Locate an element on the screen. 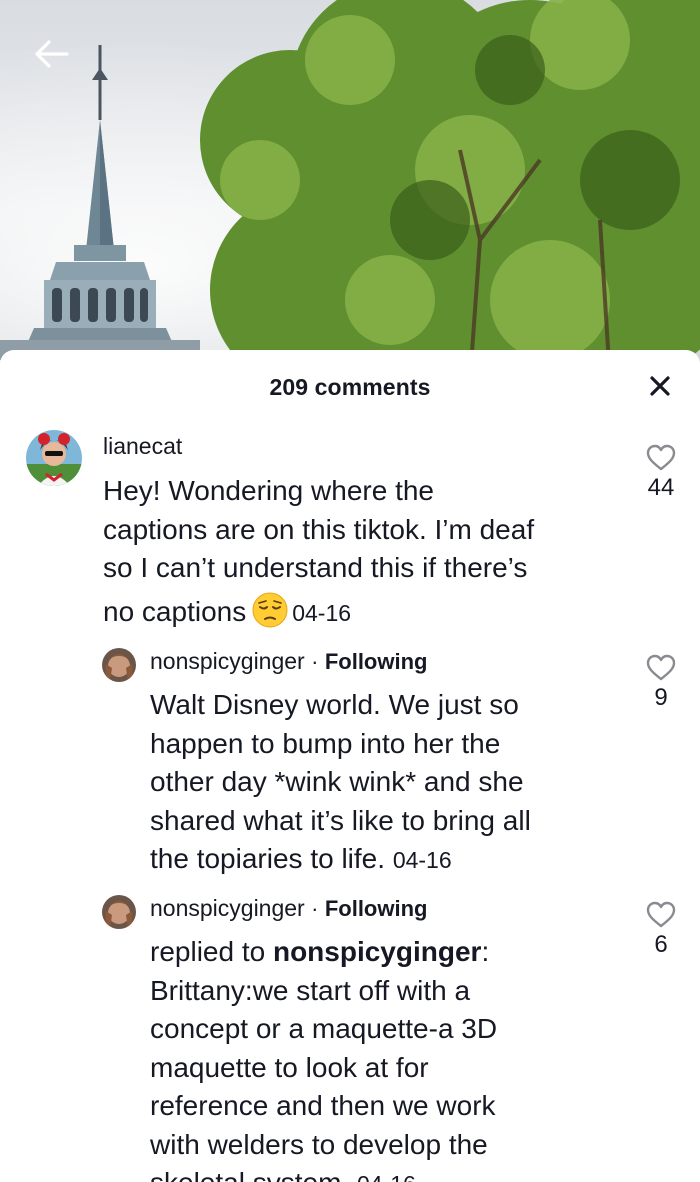 The width and height of the screenshot is (700, 1182). like-count: 6 is located at coordinates (661, 944).